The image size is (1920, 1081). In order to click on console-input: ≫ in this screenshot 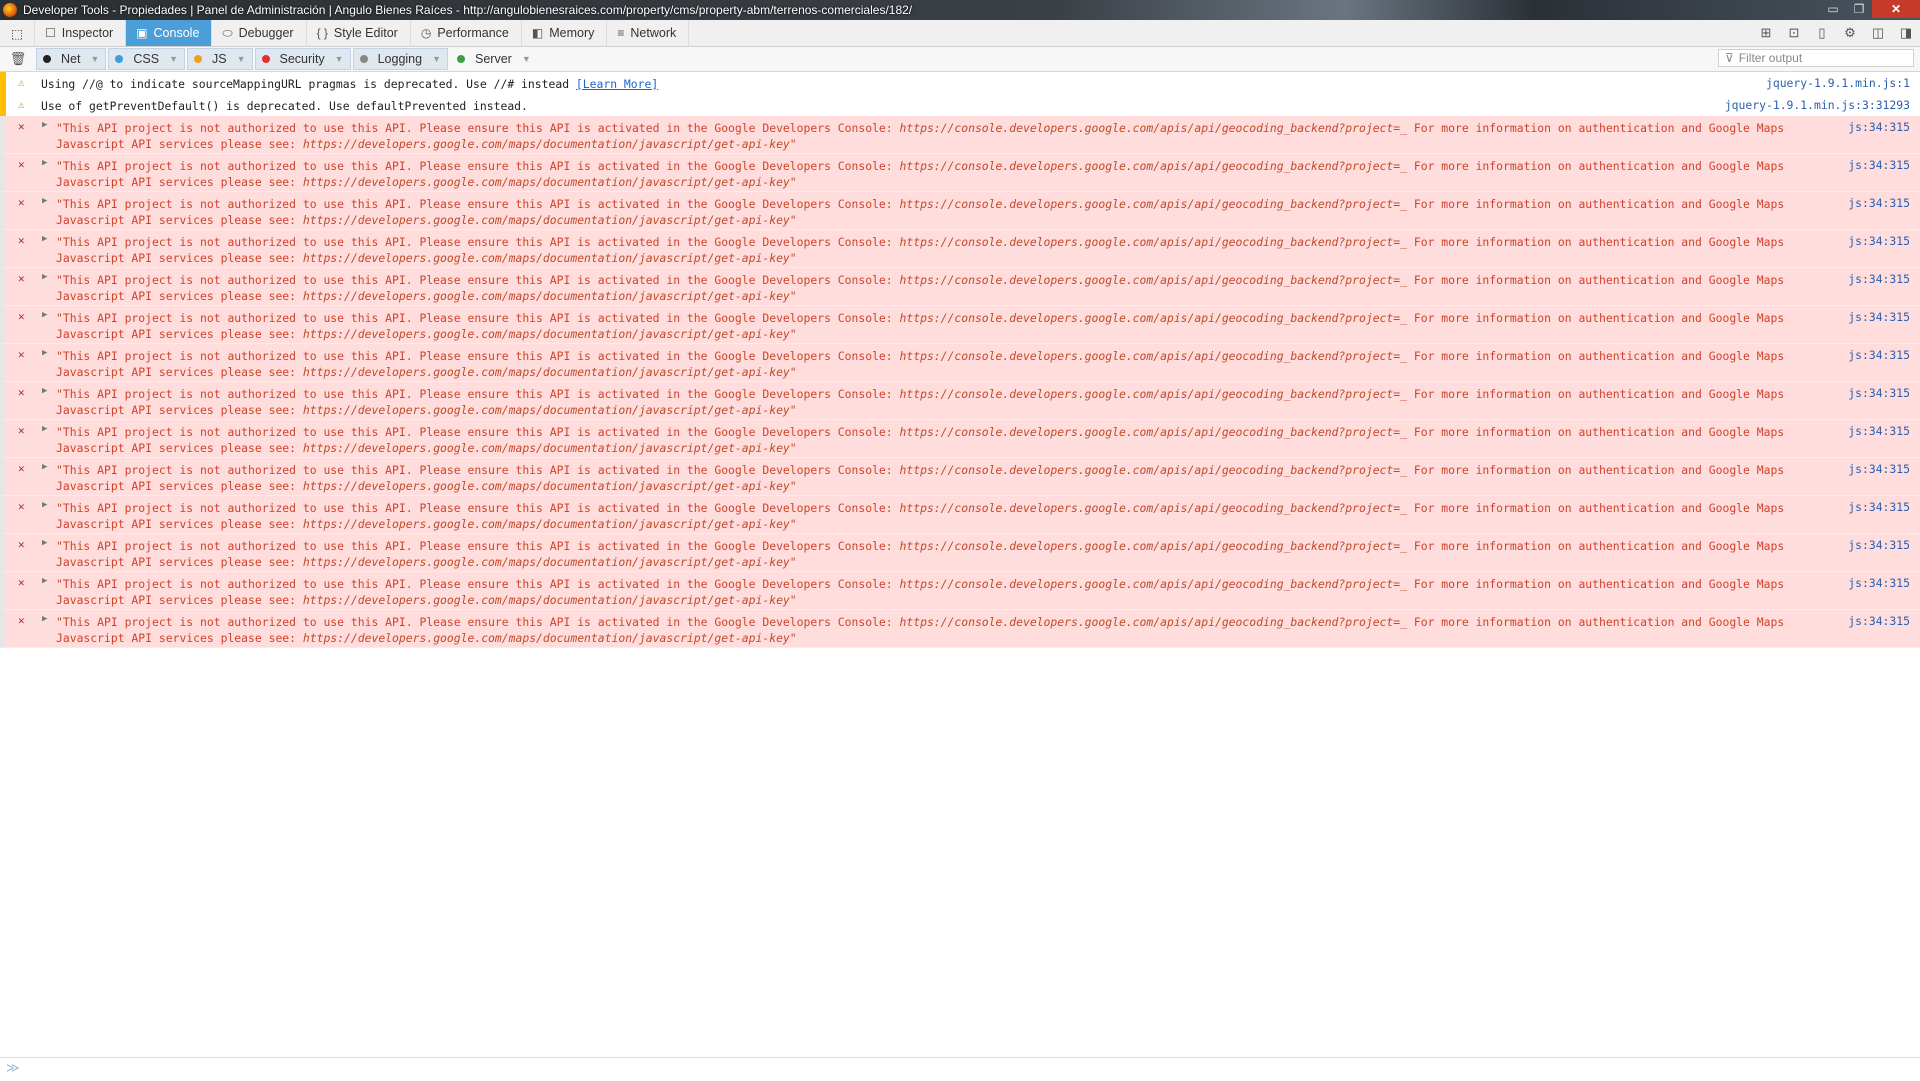, I will do `click(960, 1069)`.